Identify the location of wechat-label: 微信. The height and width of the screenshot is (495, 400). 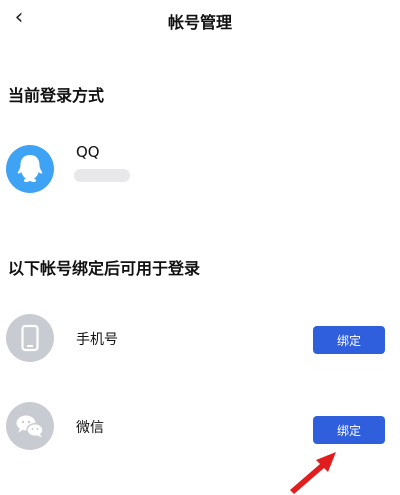
(90, 428).